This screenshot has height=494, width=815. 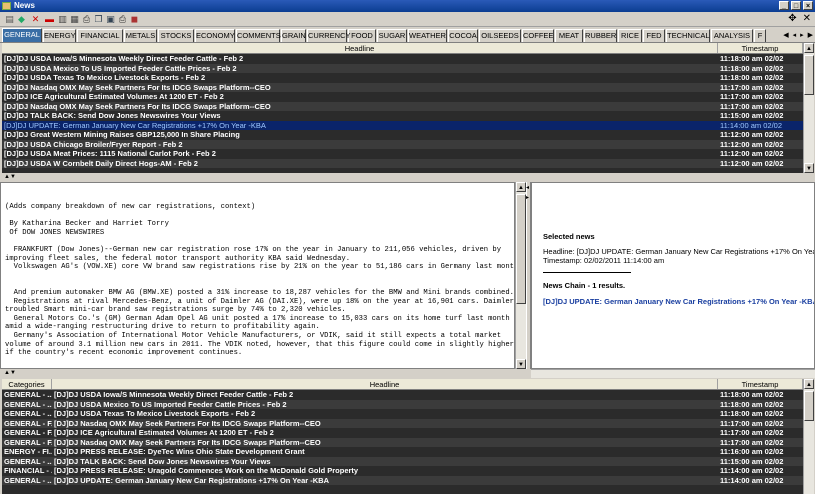 What do you see at coordinates (100, 35) in the screenshot?
I see `tab-financial: FINANCIAL` at bounding box center [100, 35].